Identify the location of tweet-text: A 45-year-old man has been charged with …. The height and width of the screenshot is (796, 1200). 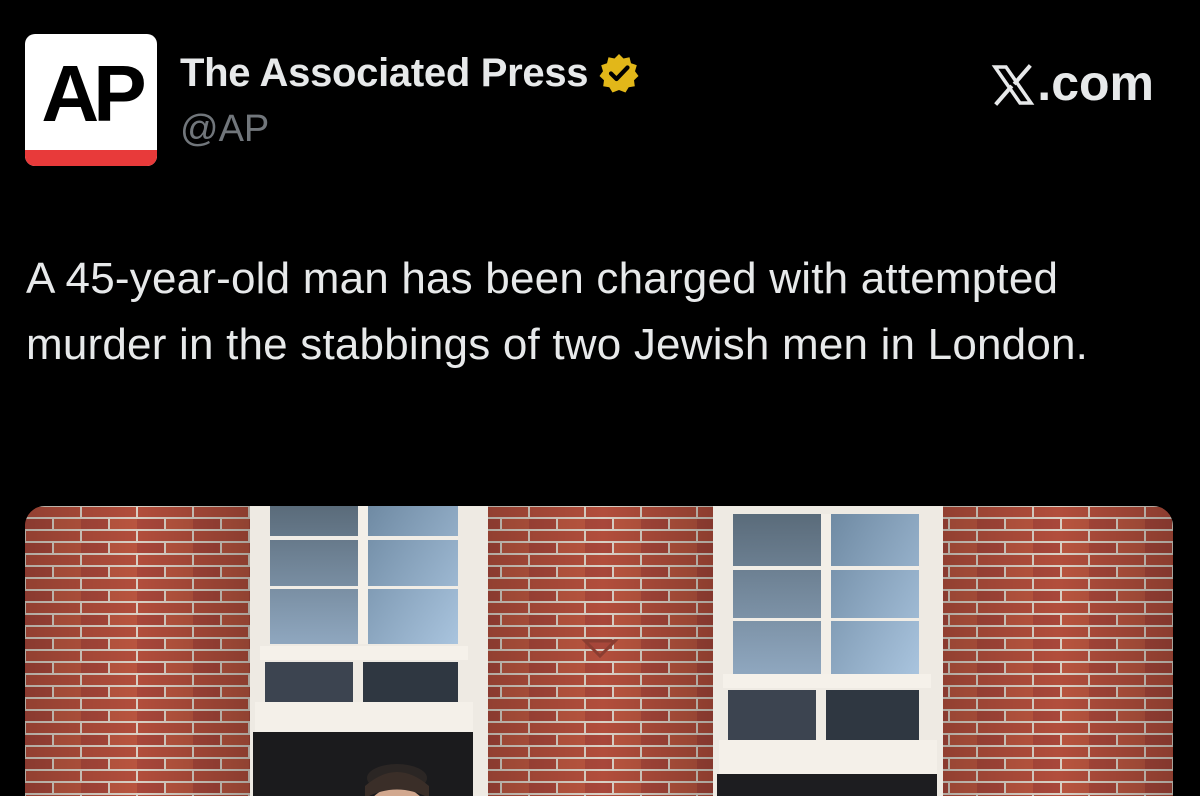
(557, 311).